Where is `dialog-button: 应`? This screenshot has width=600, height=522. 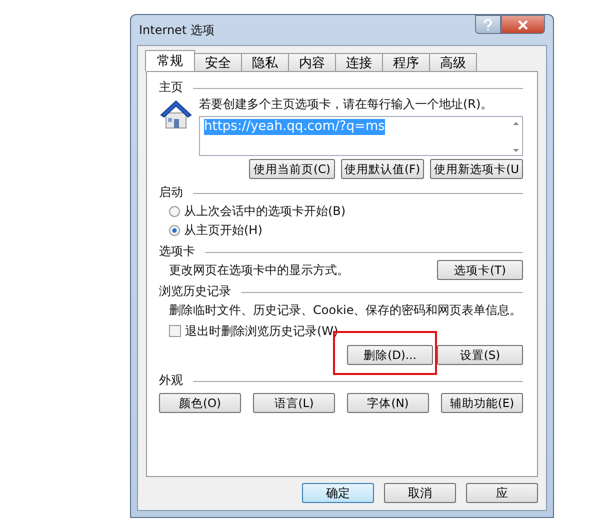 dialog-button: 应 is located at coordinates (502, 493).